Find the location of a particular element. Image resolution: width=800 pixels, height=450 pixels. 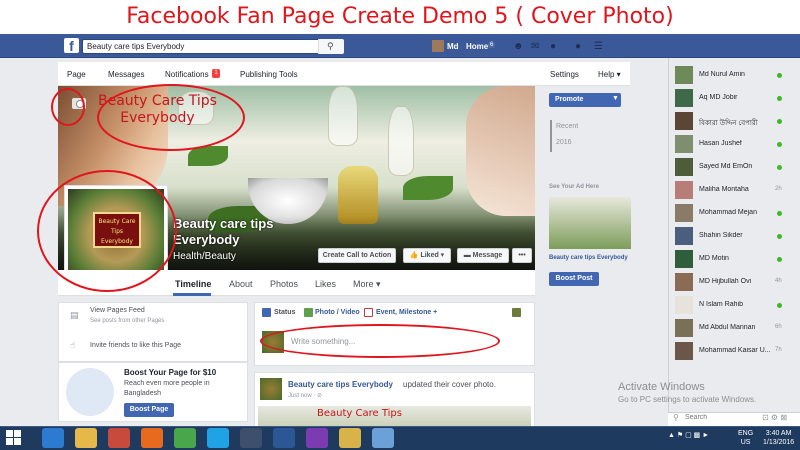

taskbar-3g-icon is located at coordinates (251, 438).